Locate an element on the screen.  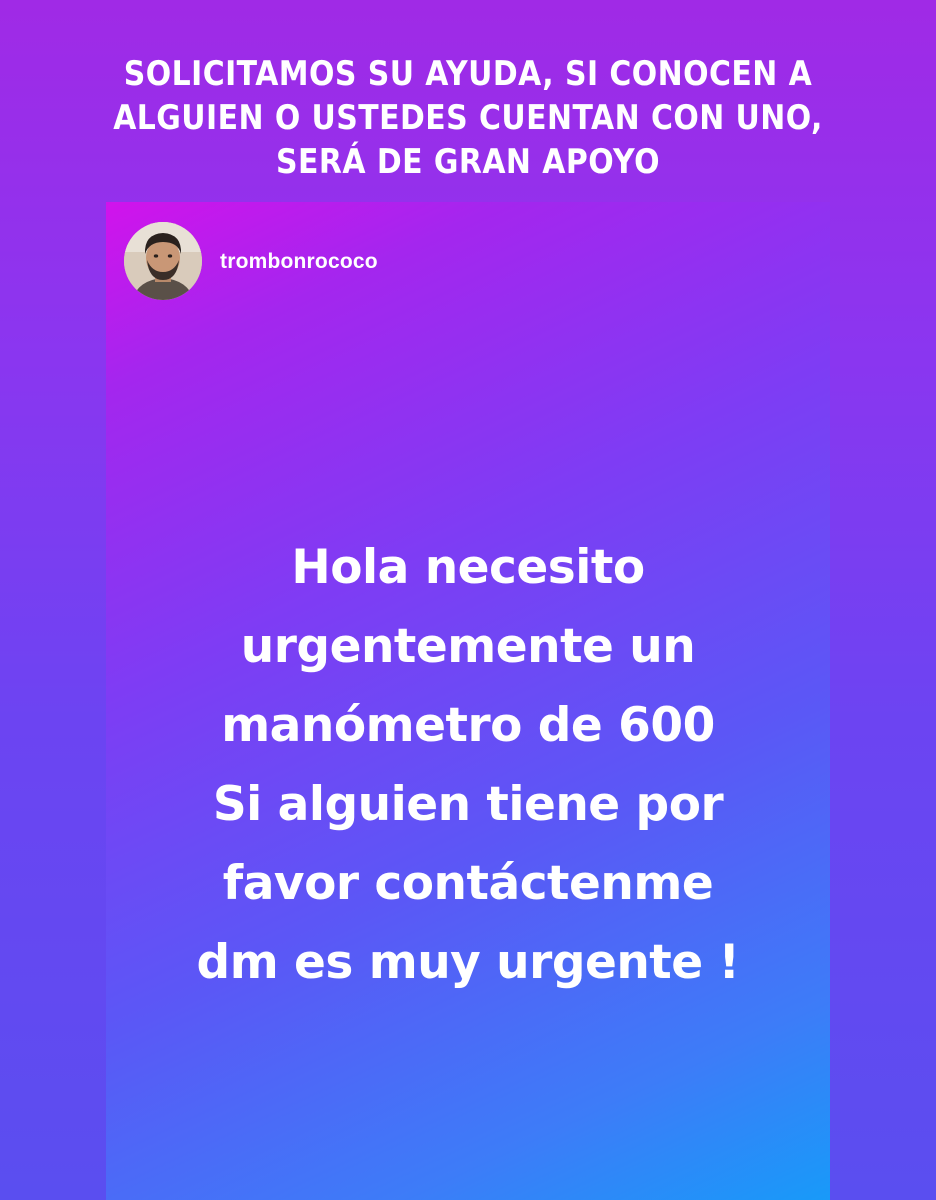
profile-photo-icon is located at coordinates (163, 261).